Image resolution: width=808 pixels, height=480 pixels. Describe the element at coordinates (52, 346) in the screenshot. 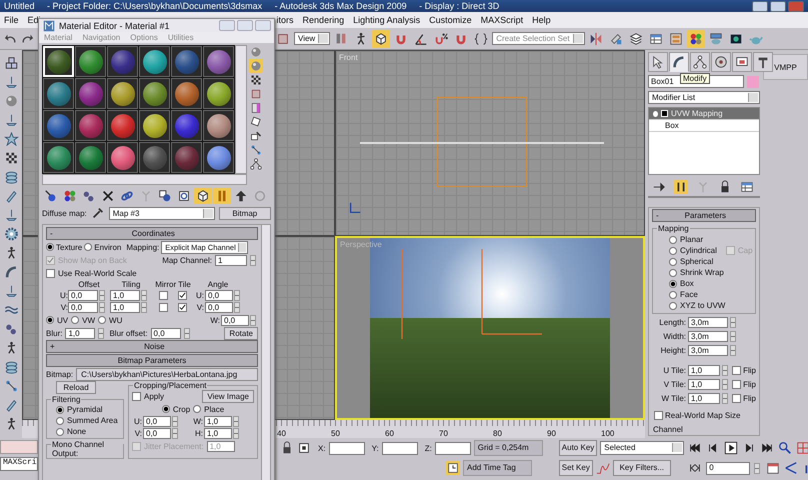

I see `rollout-sign: +` at that location.